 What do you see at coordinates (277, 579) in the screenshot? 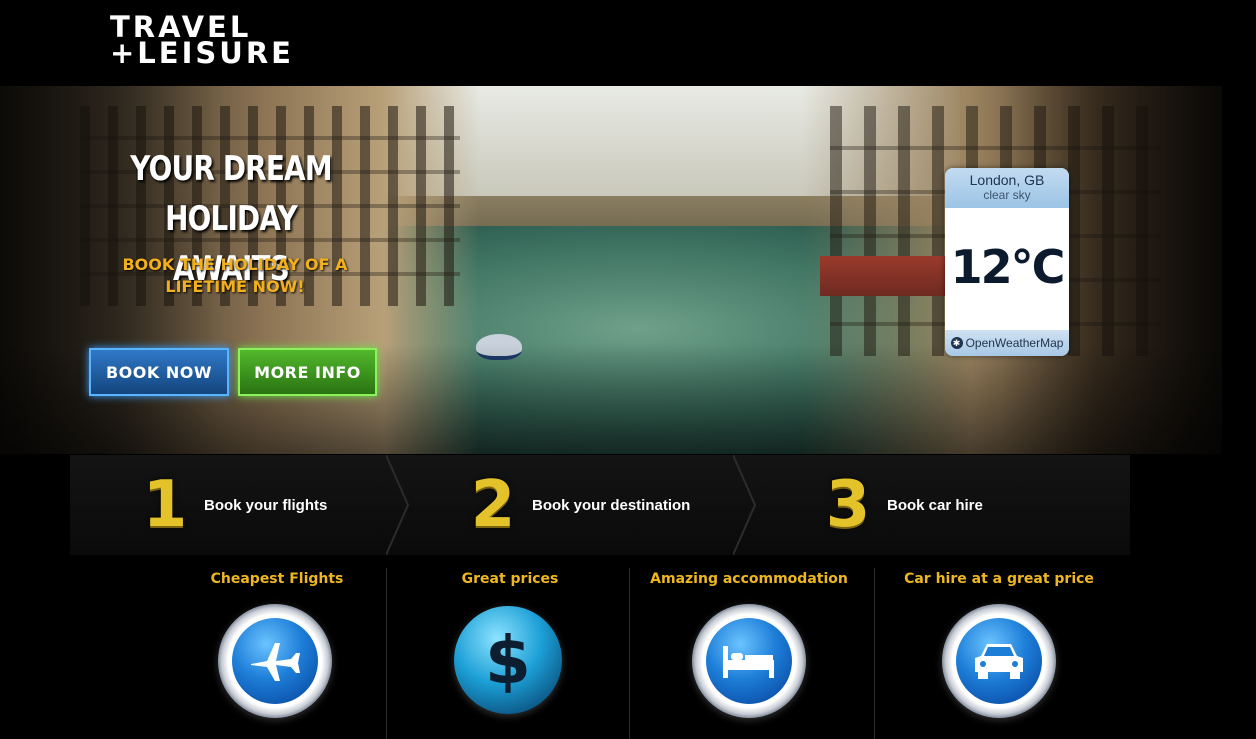
I see `feature-title: Cheapest Flights` at bounding box center [277, 579].